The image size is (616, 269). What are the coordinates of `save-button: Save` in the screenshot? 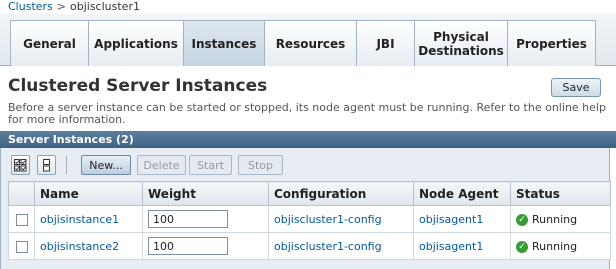 It's located at (576, 87).